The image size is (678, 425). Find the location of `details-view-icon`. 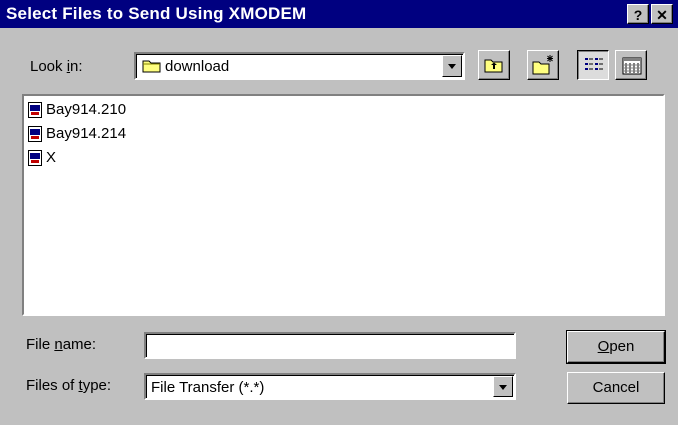

details-view-icon is located at coordinates (632, 68).